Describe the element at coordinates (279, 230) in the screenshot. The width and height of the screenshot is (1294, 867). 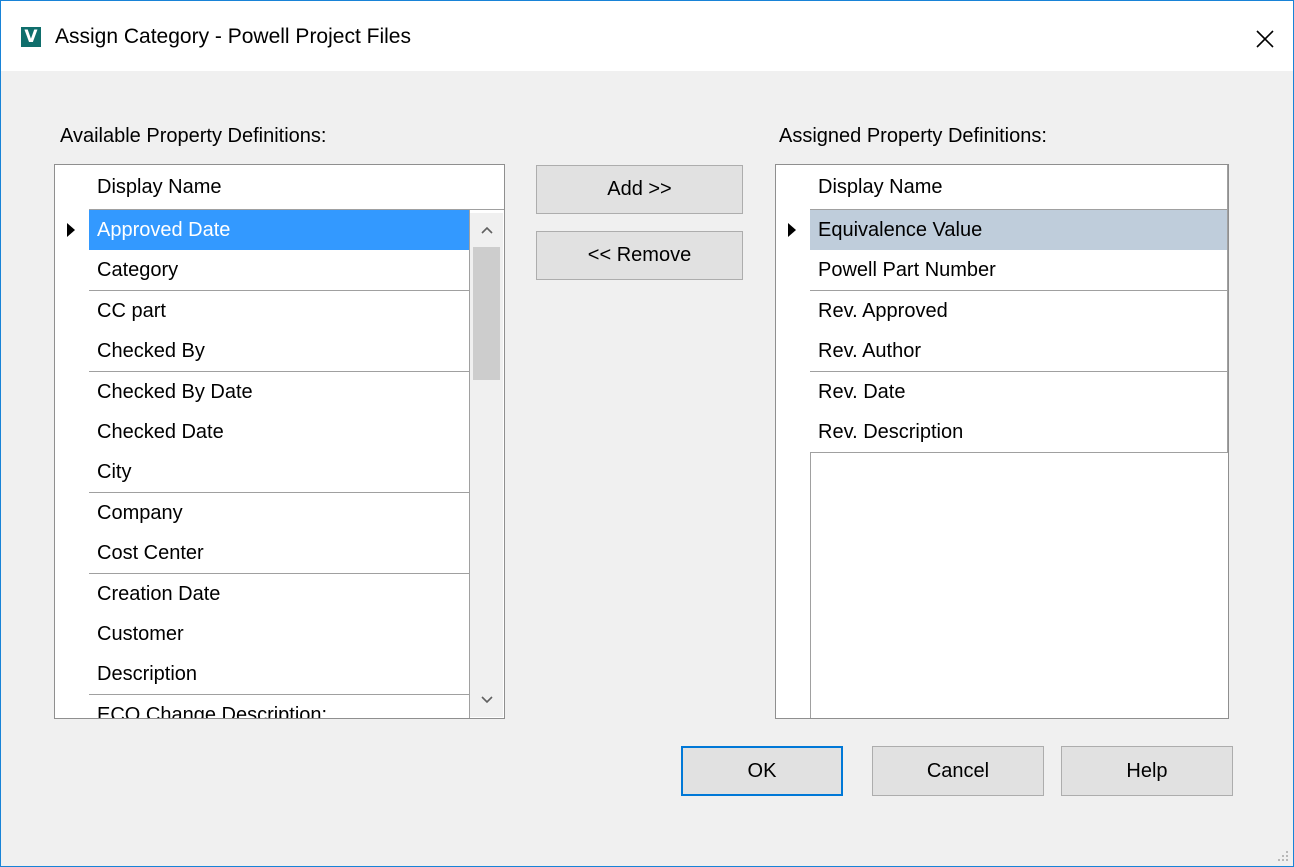
I see `list-item: Approved Date` at that location.